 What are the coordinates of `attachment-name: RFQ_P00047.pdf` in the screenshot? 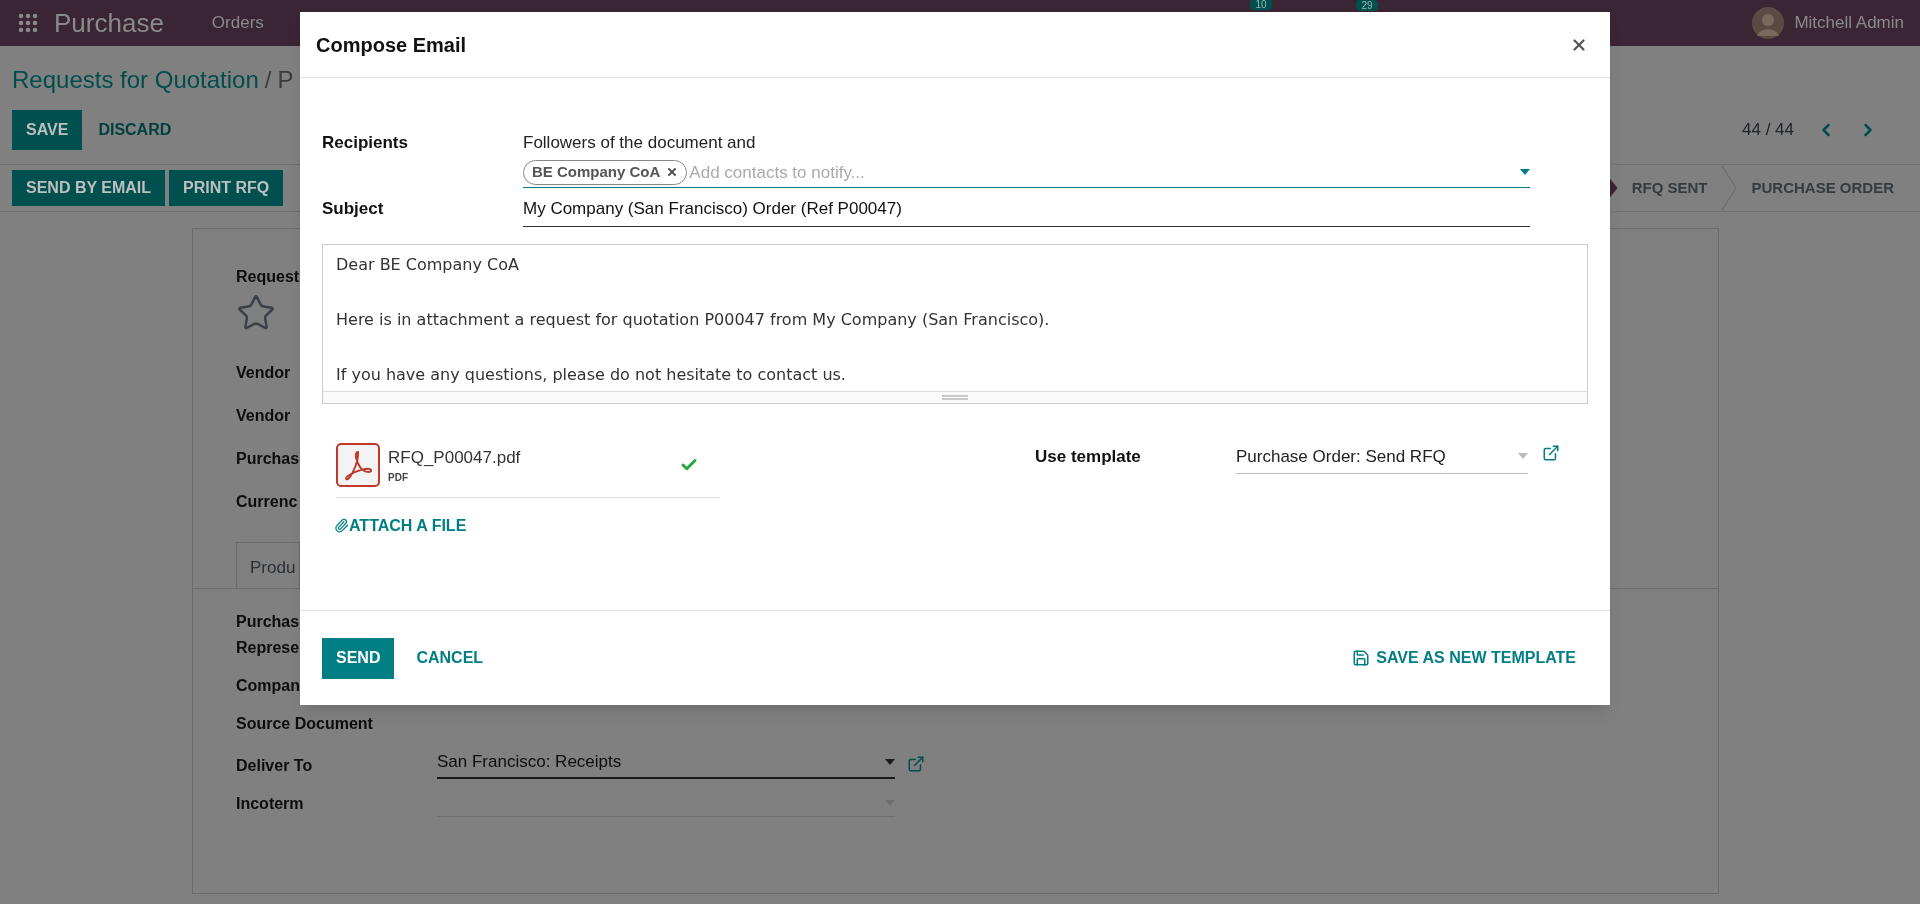 It's located at (454, 457).